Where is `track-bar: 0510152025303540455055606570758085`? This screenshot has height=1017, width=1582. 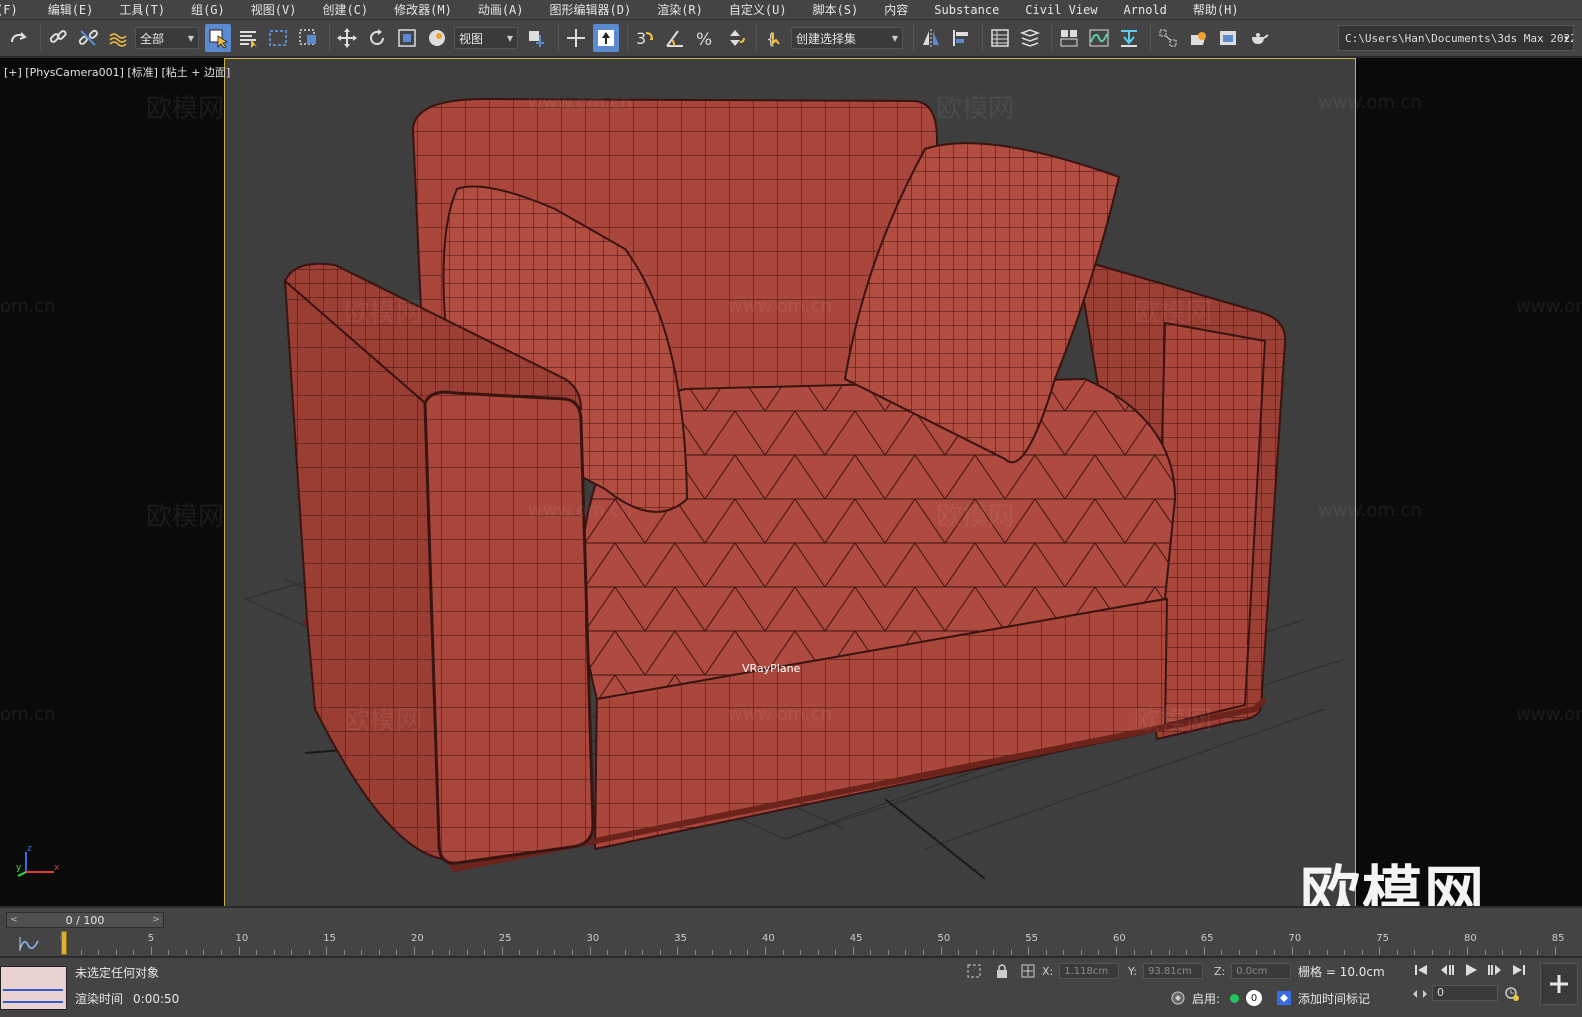
track-bar: 0510152025303540455055606570758085 is located at coordinates (791, 944).